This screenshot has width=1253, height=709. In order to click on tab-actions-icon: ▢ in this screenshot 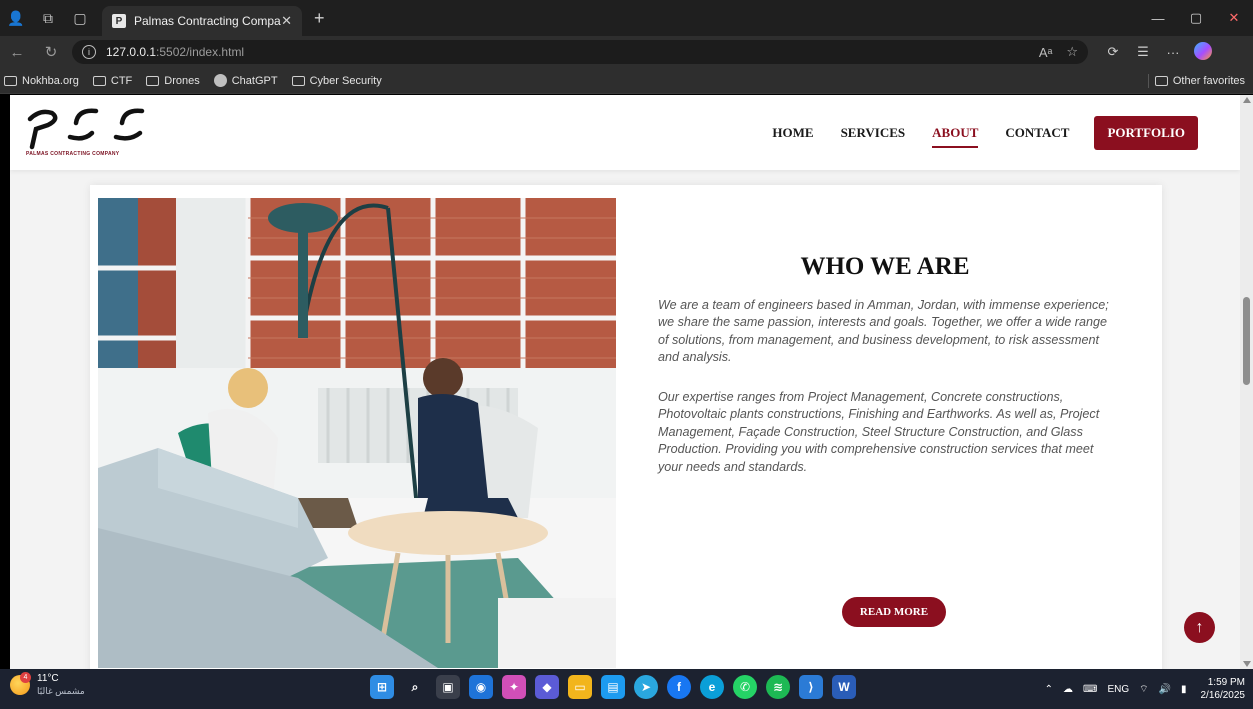, I will do `click(80, 18)`.